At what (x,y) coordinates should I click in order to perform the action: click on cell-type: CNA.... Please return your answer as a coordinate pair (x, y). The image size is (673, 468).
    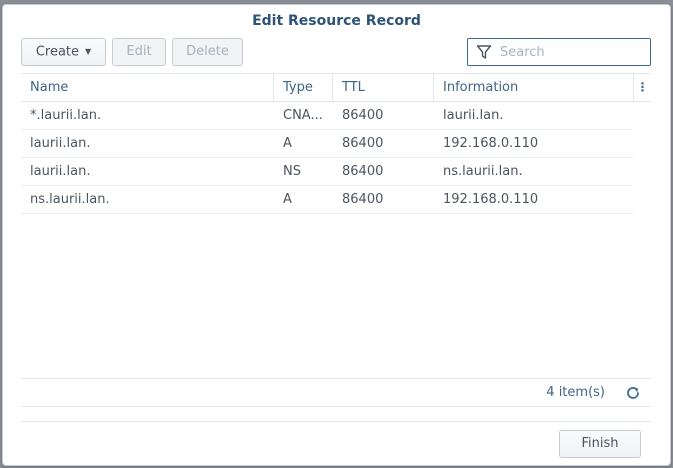
    Looking at the image, I should click on (303, 115).